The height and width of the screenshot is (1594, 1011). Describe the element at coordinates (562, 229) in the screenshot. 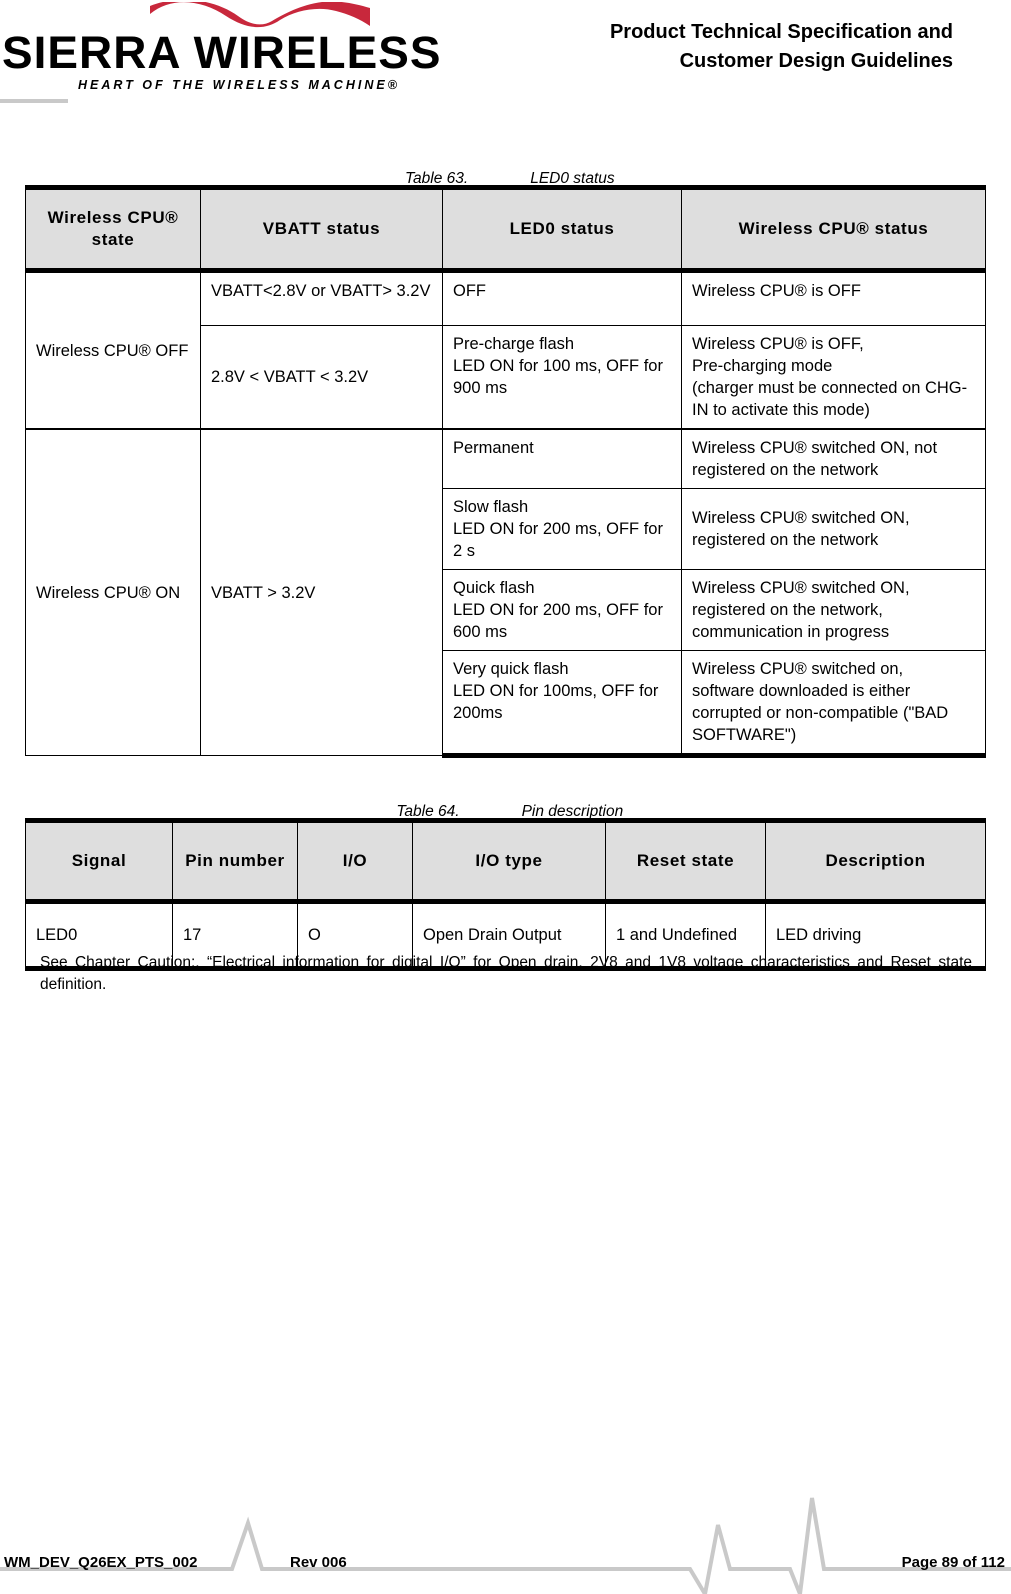

I see `table63-col-header-led0: LED0 status` at that location.